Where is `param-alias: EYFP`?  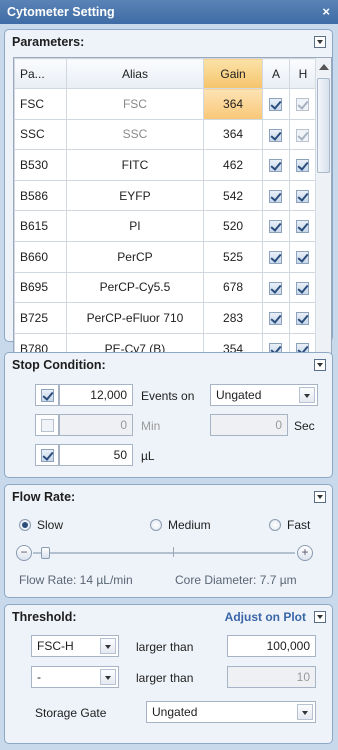
param-alias: EYFP is located at coordinates (135, 195).